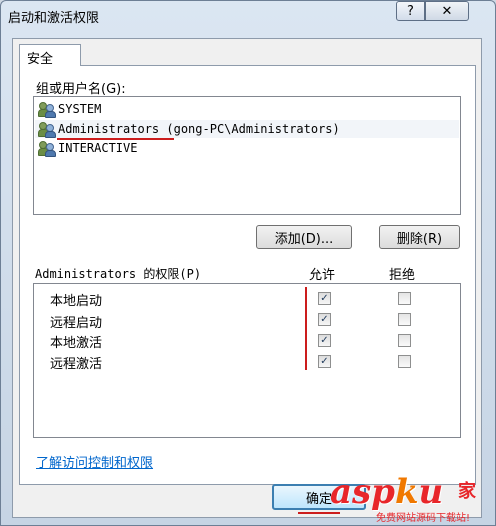 The image size is (496, 526). I want to click on permission-name-local-activation: 本地激活, so click(76, 343).